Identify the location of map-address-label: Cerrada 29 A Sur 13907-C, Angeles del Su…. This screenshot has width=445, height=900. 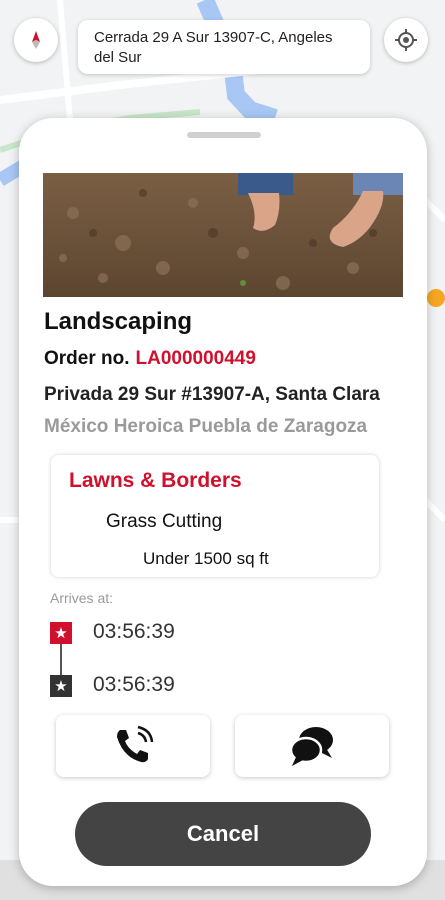
(224, 47).